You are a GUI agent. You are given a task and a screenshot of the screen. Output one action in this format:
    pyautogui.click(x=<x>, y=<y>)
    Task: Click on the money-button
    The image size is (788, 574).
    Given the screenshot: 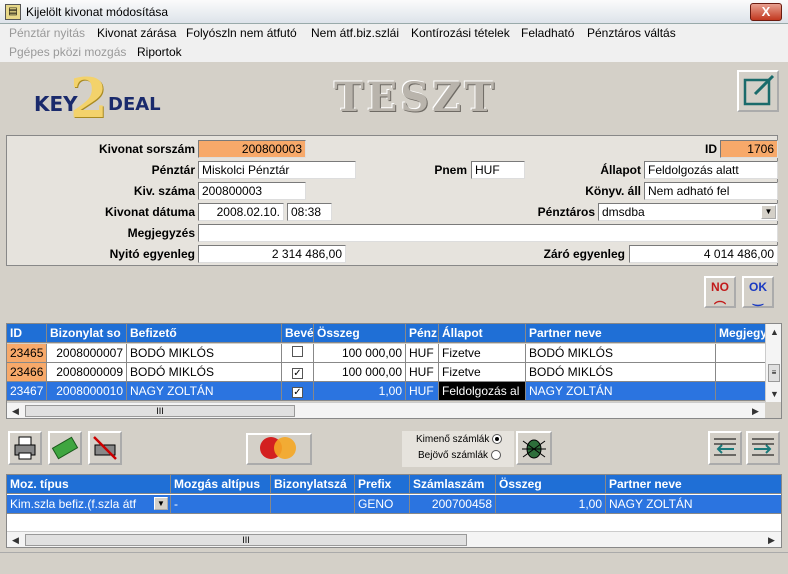 What is the action you would take?
    pyautogui.click(x=65, y=448)
    